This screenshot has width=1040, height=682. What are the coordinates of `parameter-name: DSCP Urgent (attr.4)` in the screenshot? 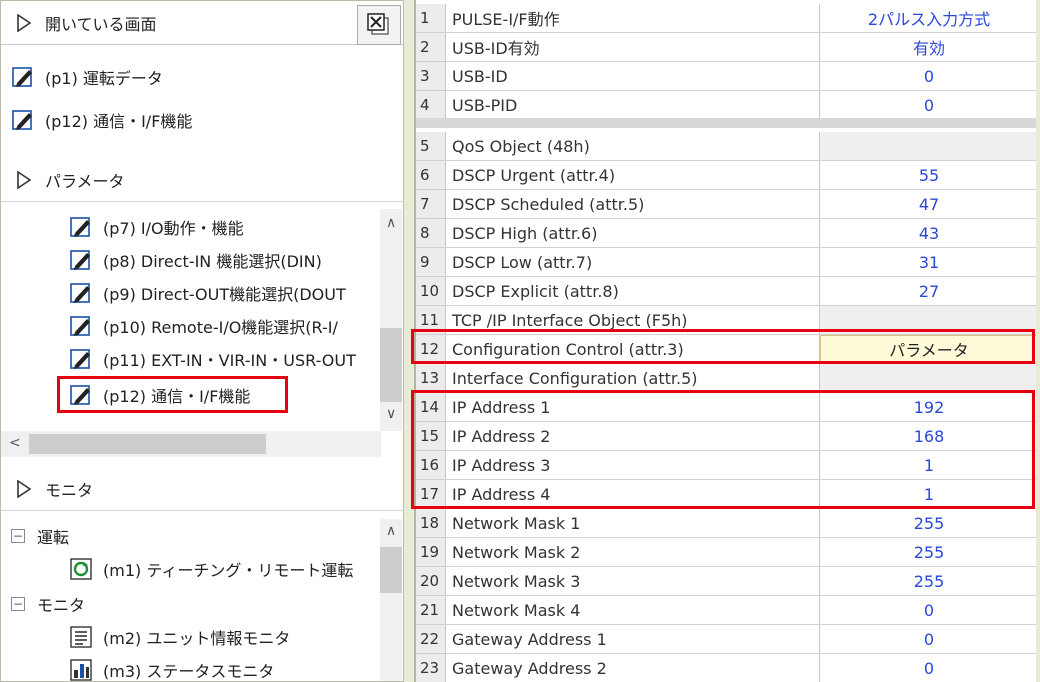 It's located at (633, 175).